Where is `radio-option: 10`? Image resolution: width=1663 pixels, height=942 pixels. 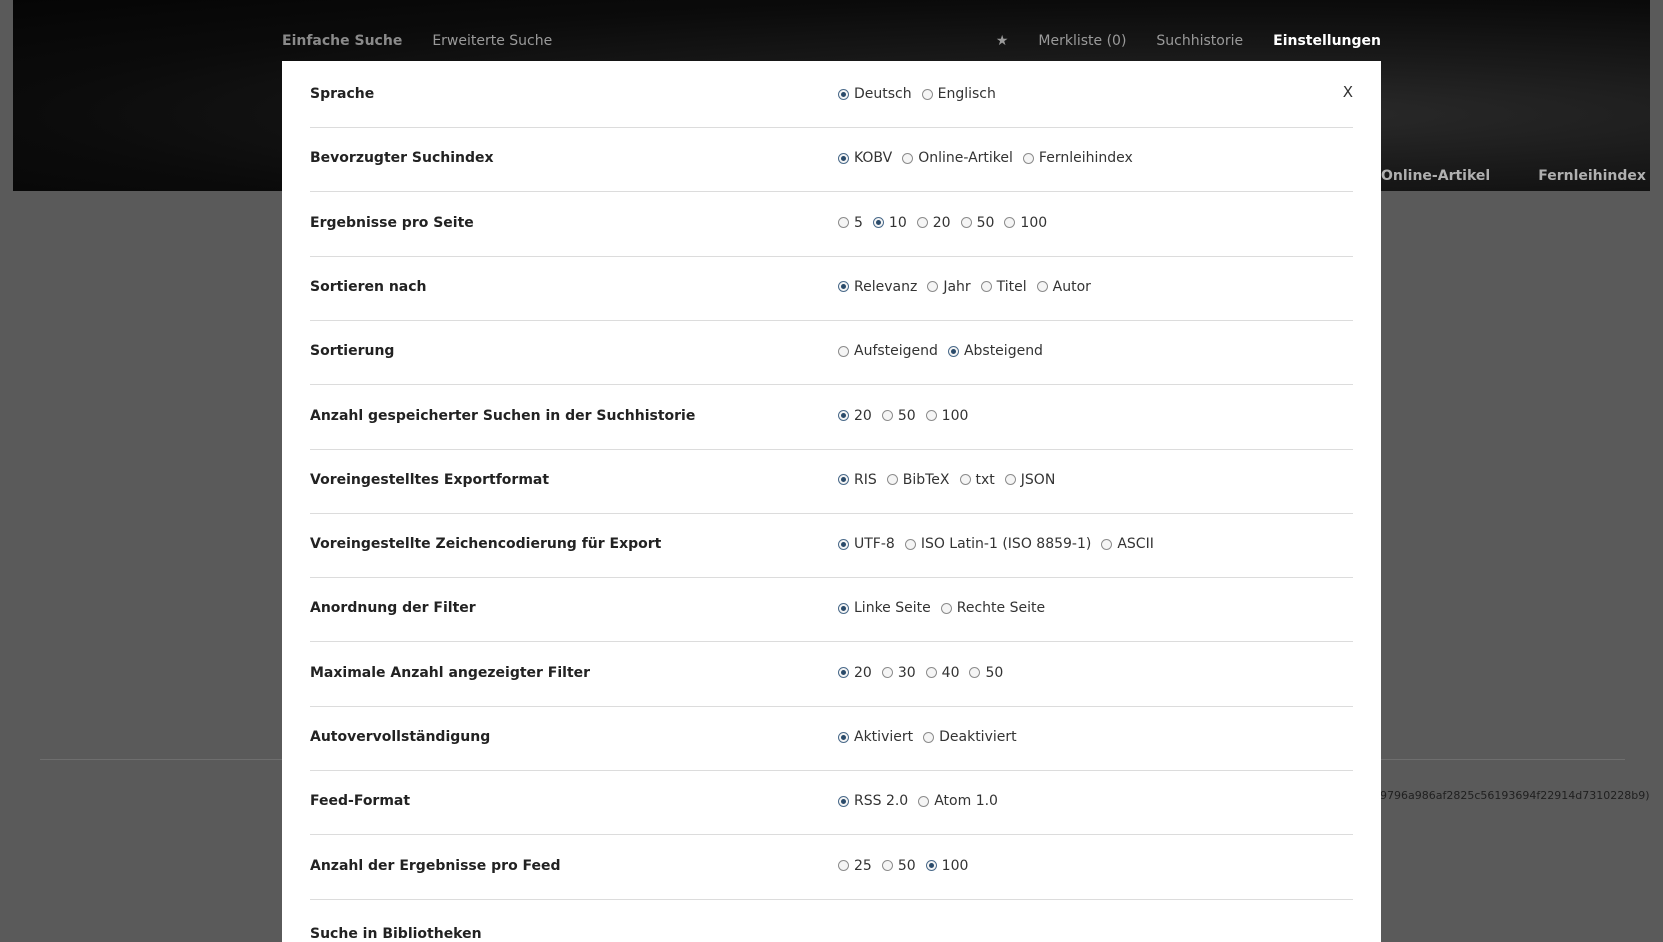 radio-option: 10 is located at coordinates (889, 223).